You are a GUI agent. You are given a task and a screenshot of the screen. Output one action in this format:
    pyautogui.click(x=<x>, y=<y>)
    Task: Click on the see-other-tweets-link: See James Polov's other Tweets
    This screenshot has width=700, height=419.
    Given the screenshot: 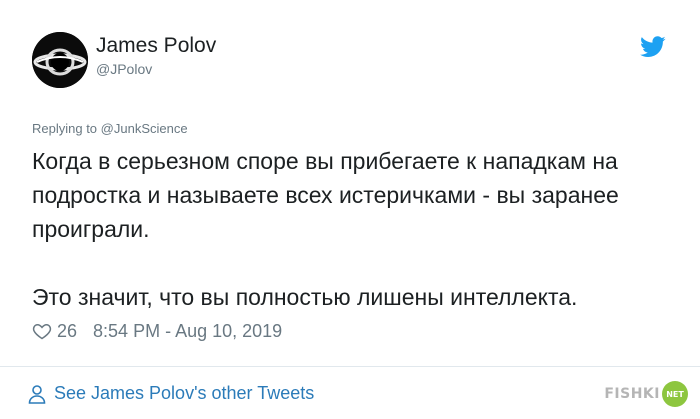 What is the action you would take?
    pyautogui.click(x=171, y=393)
    